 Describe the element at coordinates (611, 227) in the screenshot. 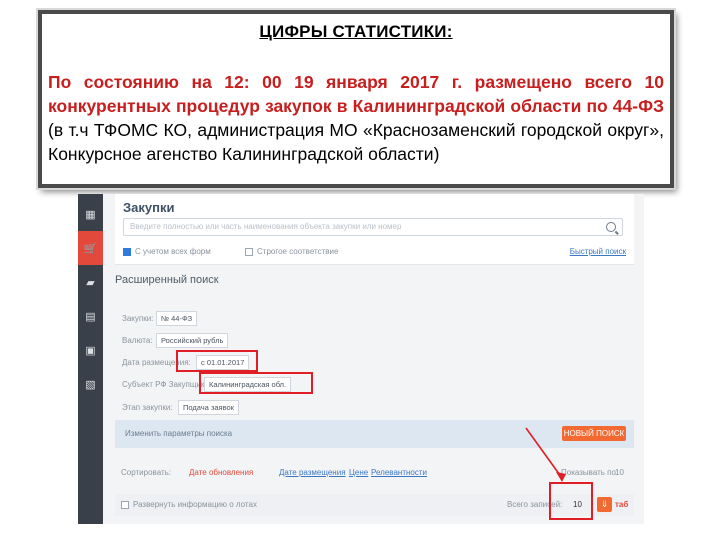

I see `search-icon` at that location.